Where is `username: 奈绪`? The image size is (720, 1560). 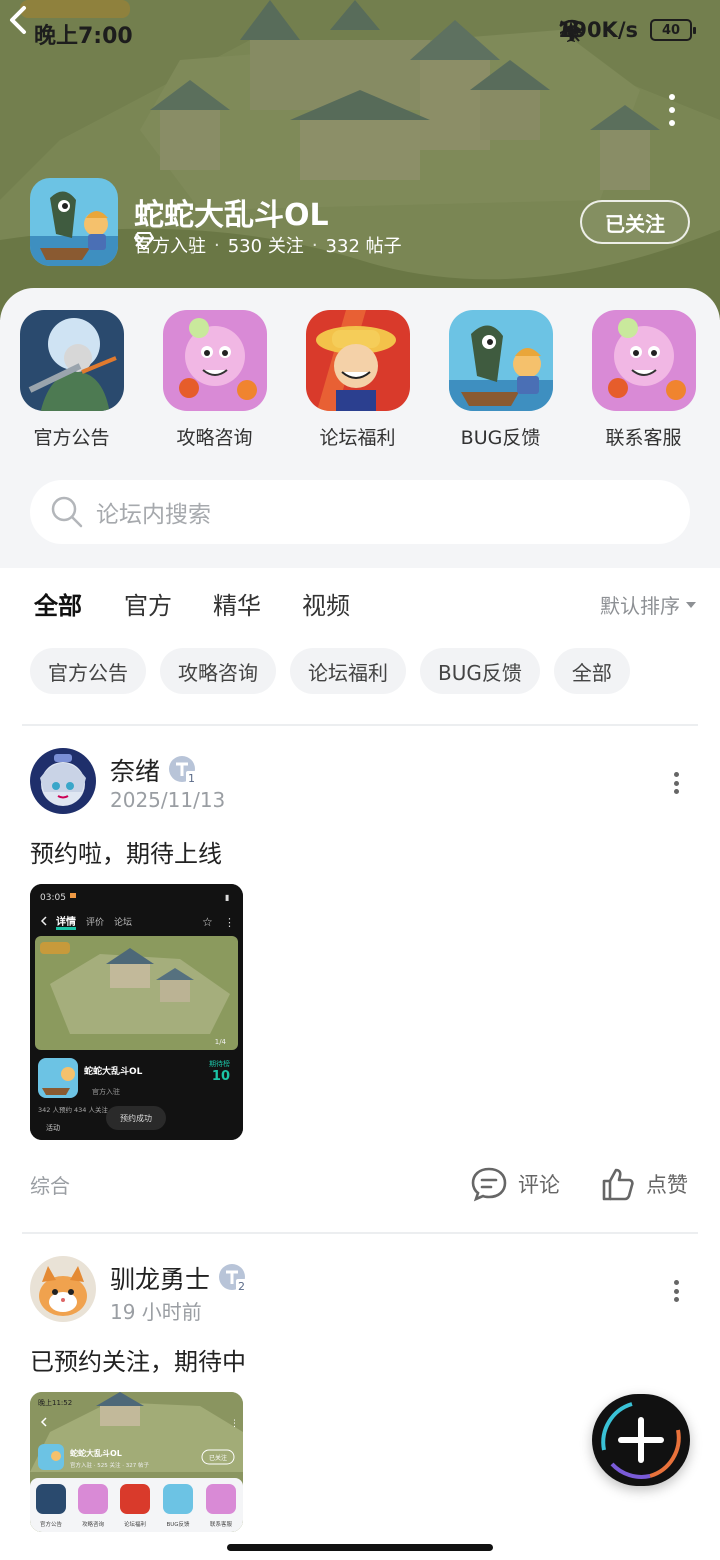 username: 奈绪 is located at coordinates (135, 771).